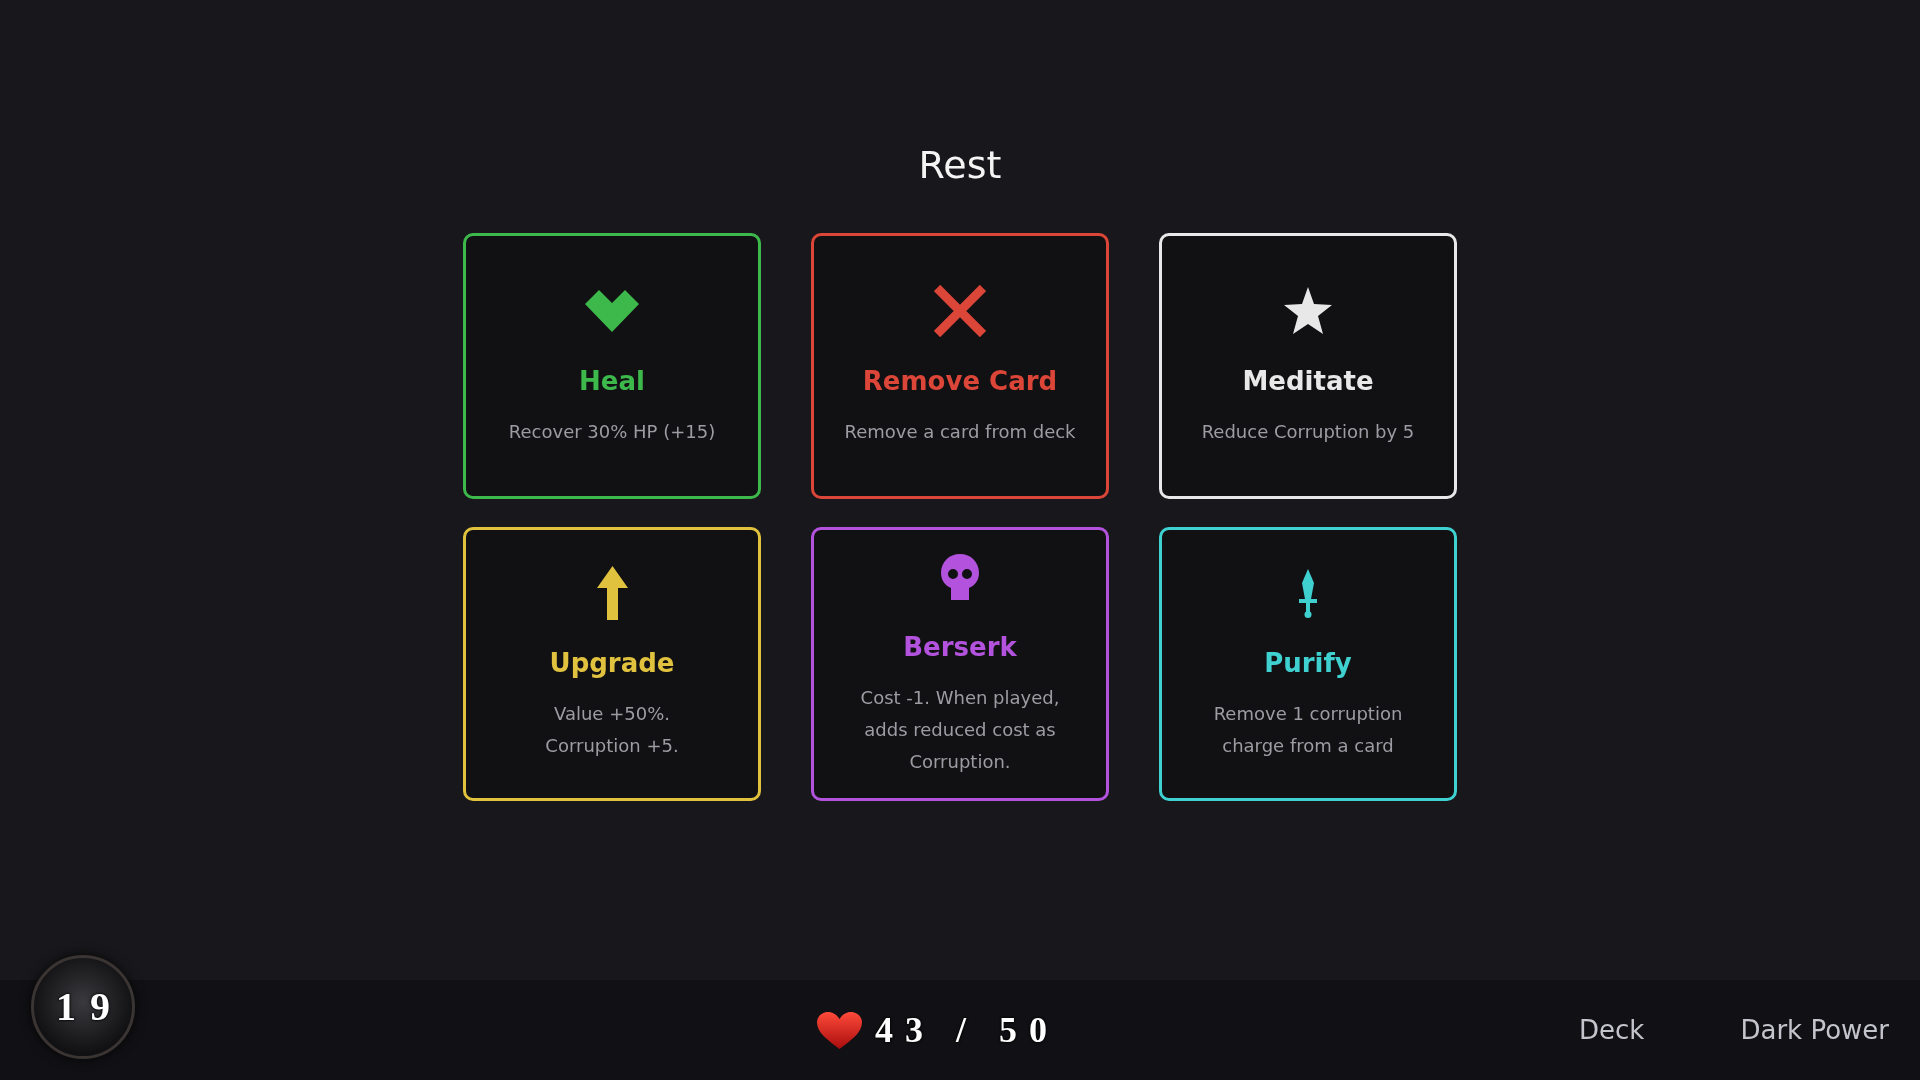 The height and width of the screenshot is (1080, 1920). I want to click on option-card: Remove Card Remove a card from deck, so click(960, 366).